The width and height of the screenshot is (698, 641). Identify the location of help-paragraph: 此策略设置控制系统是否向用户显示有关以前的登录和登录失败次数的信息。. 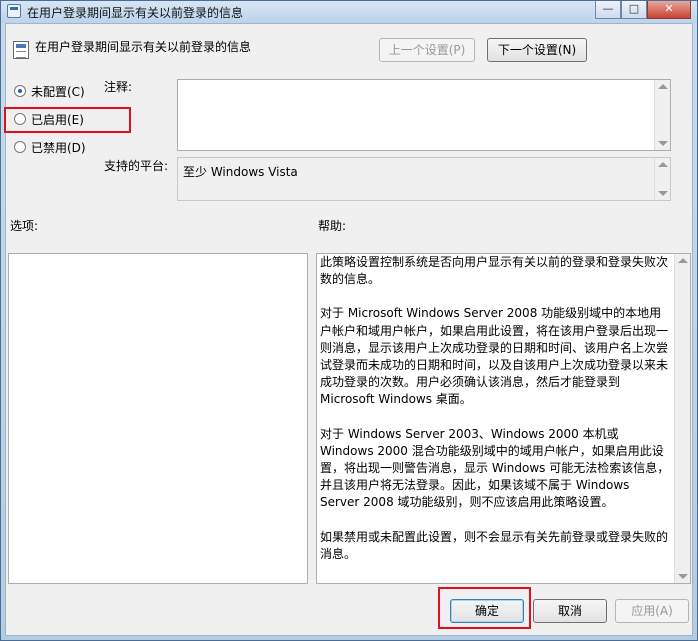
(494, 271).